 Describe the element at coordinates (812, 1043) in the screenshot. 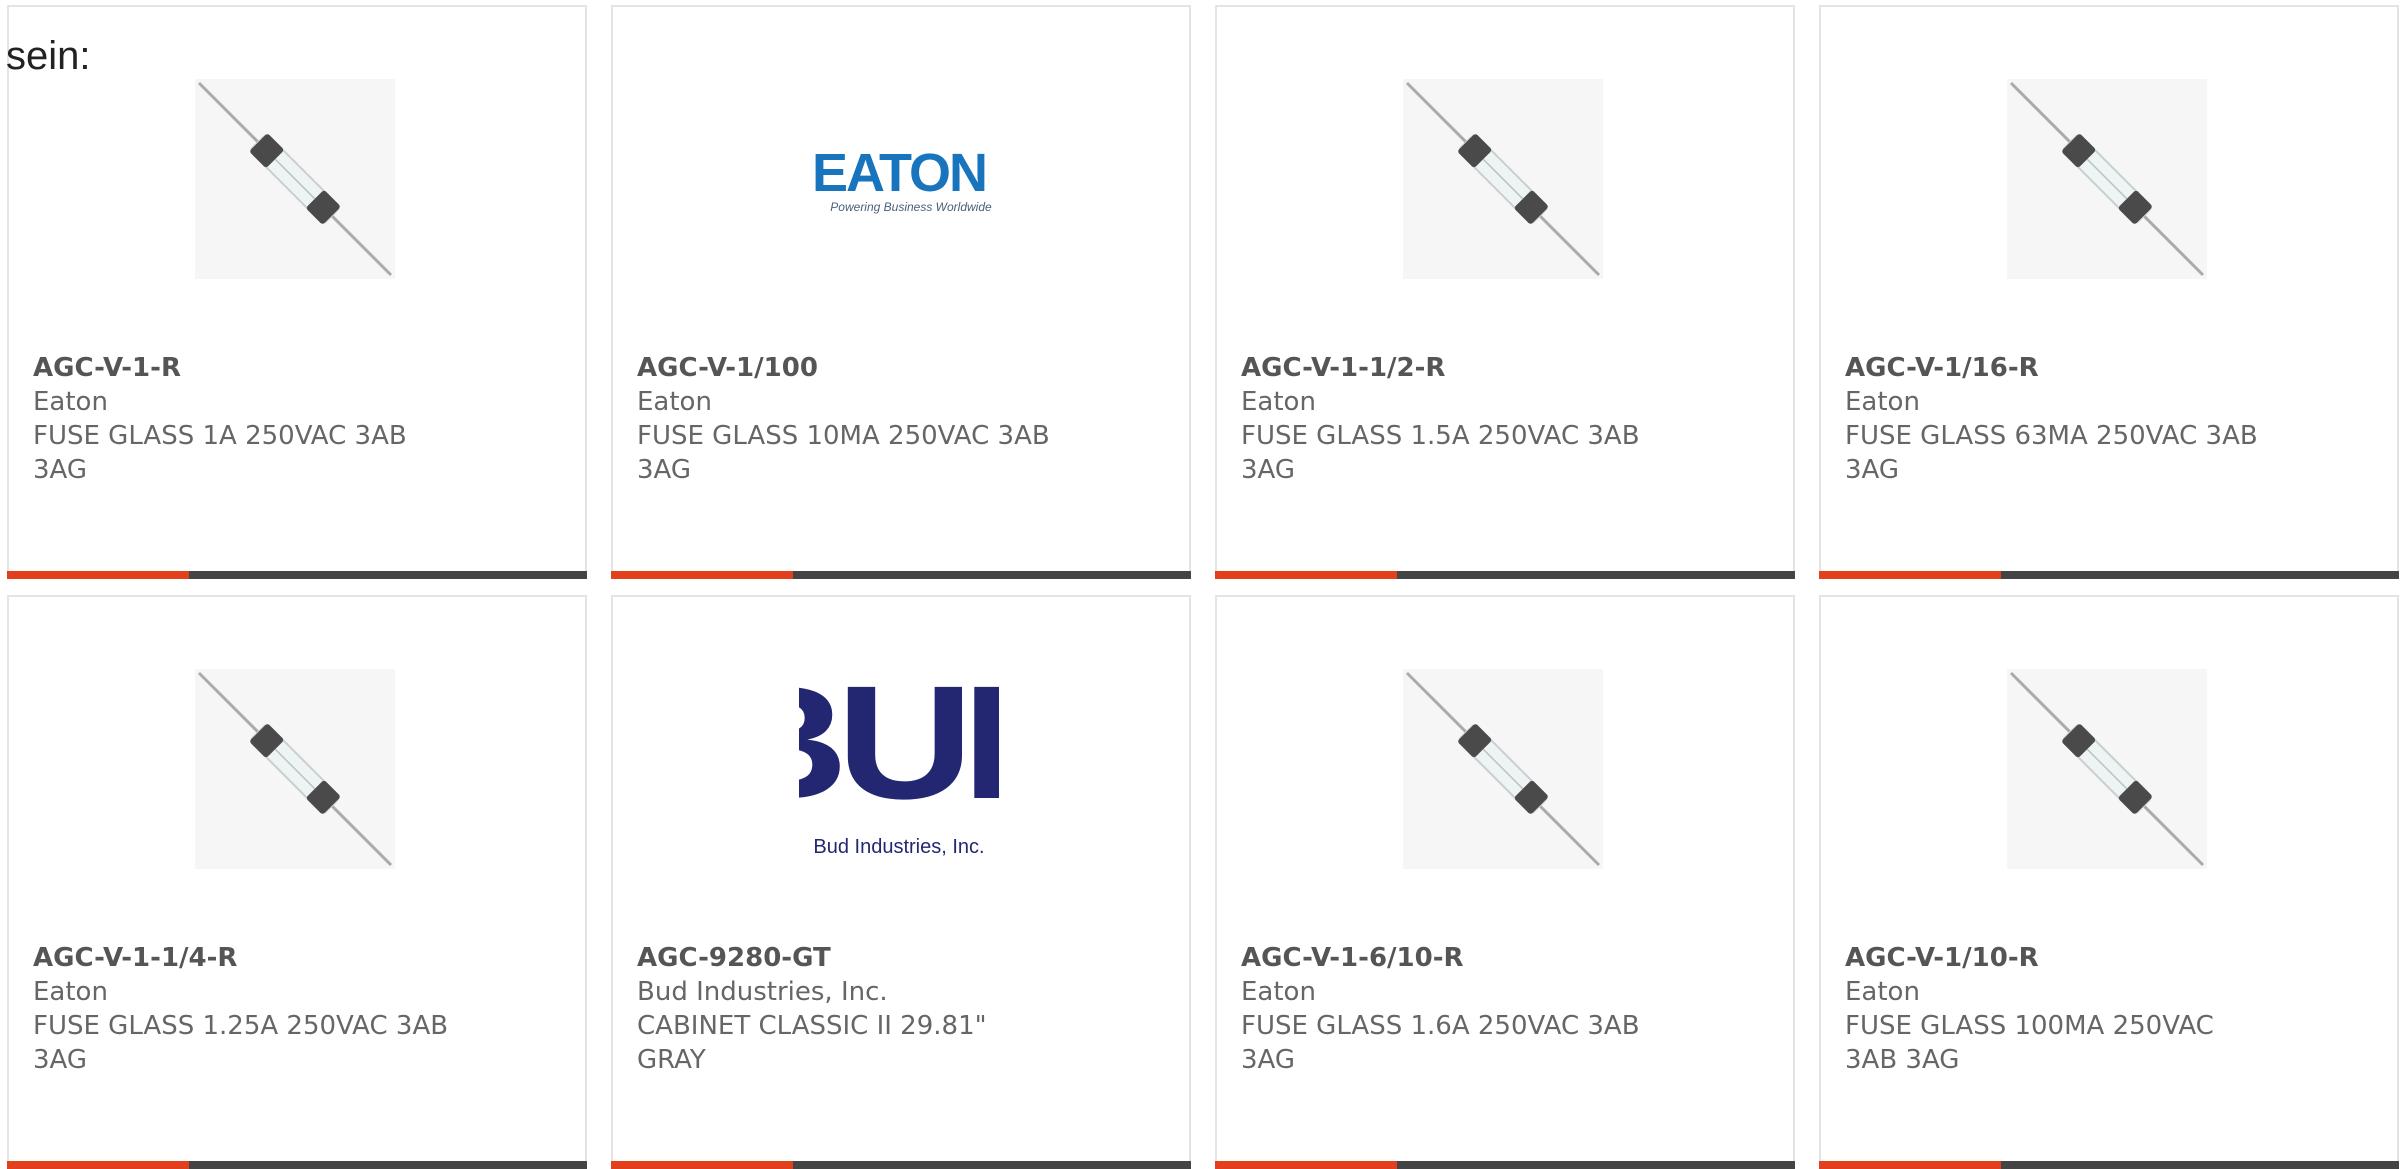

I see `description: CABINET CLASSIC II 29.81" GRAY` at that location.